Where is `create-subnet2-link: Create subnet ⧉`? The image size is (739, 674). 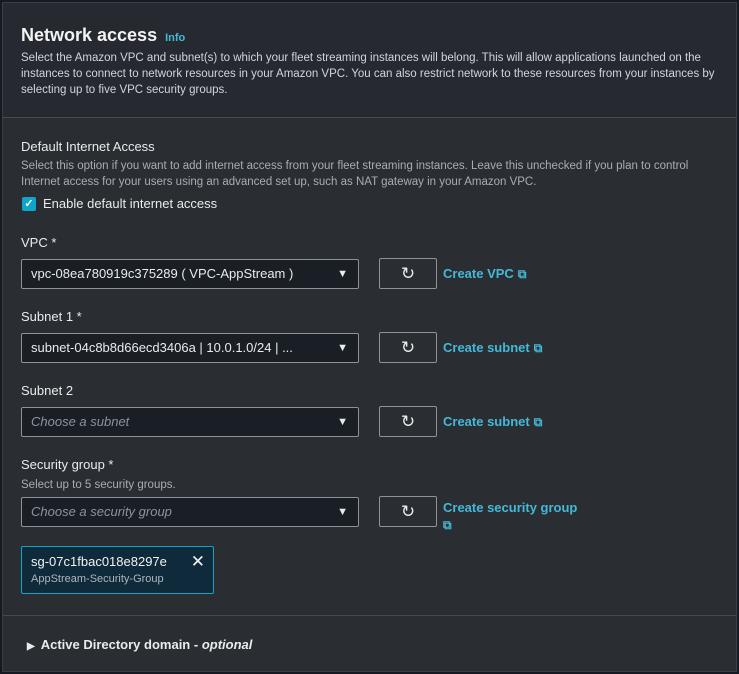
create-subnet2-link: Create subnet ⧉ is located at coordinates (492, 422).